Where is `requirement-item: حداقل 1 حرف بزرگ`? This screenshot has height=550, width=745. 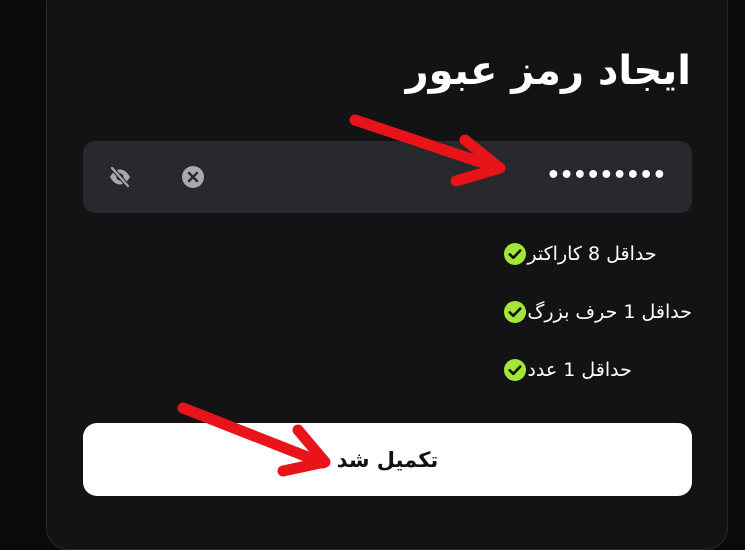
requirement-item: حداقل 1 حرف بزرگ is located at coordinates (595, 312).